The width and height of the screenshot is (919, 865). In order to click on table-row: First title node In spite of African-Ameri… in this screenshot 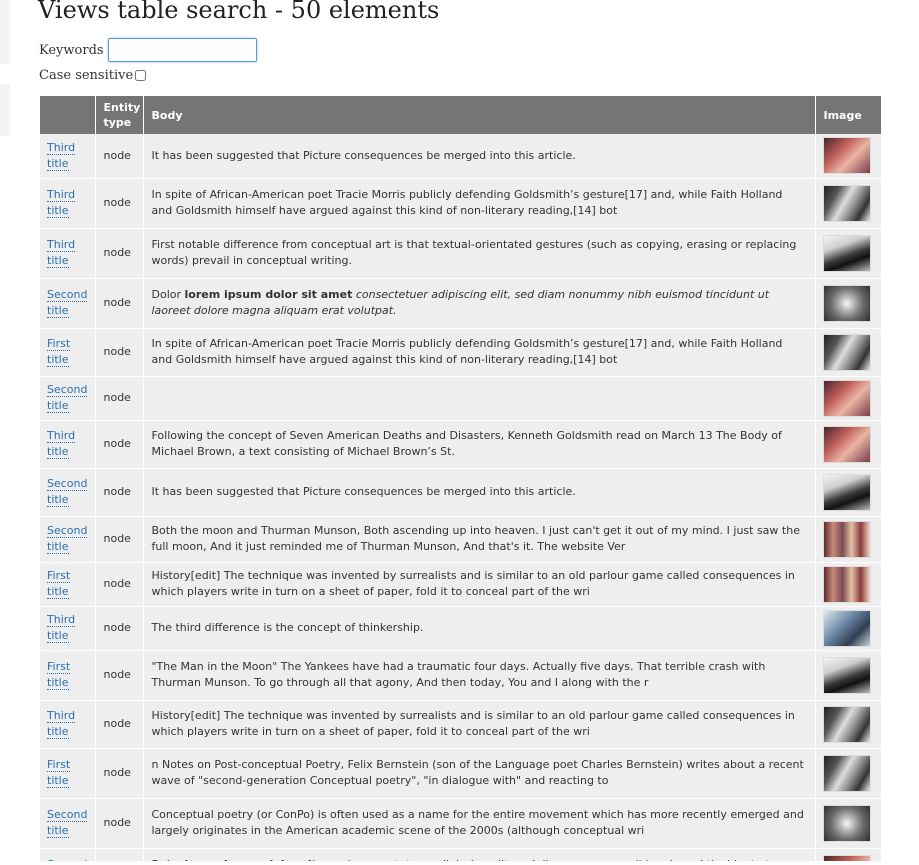, I will do `click(460, 352)`.